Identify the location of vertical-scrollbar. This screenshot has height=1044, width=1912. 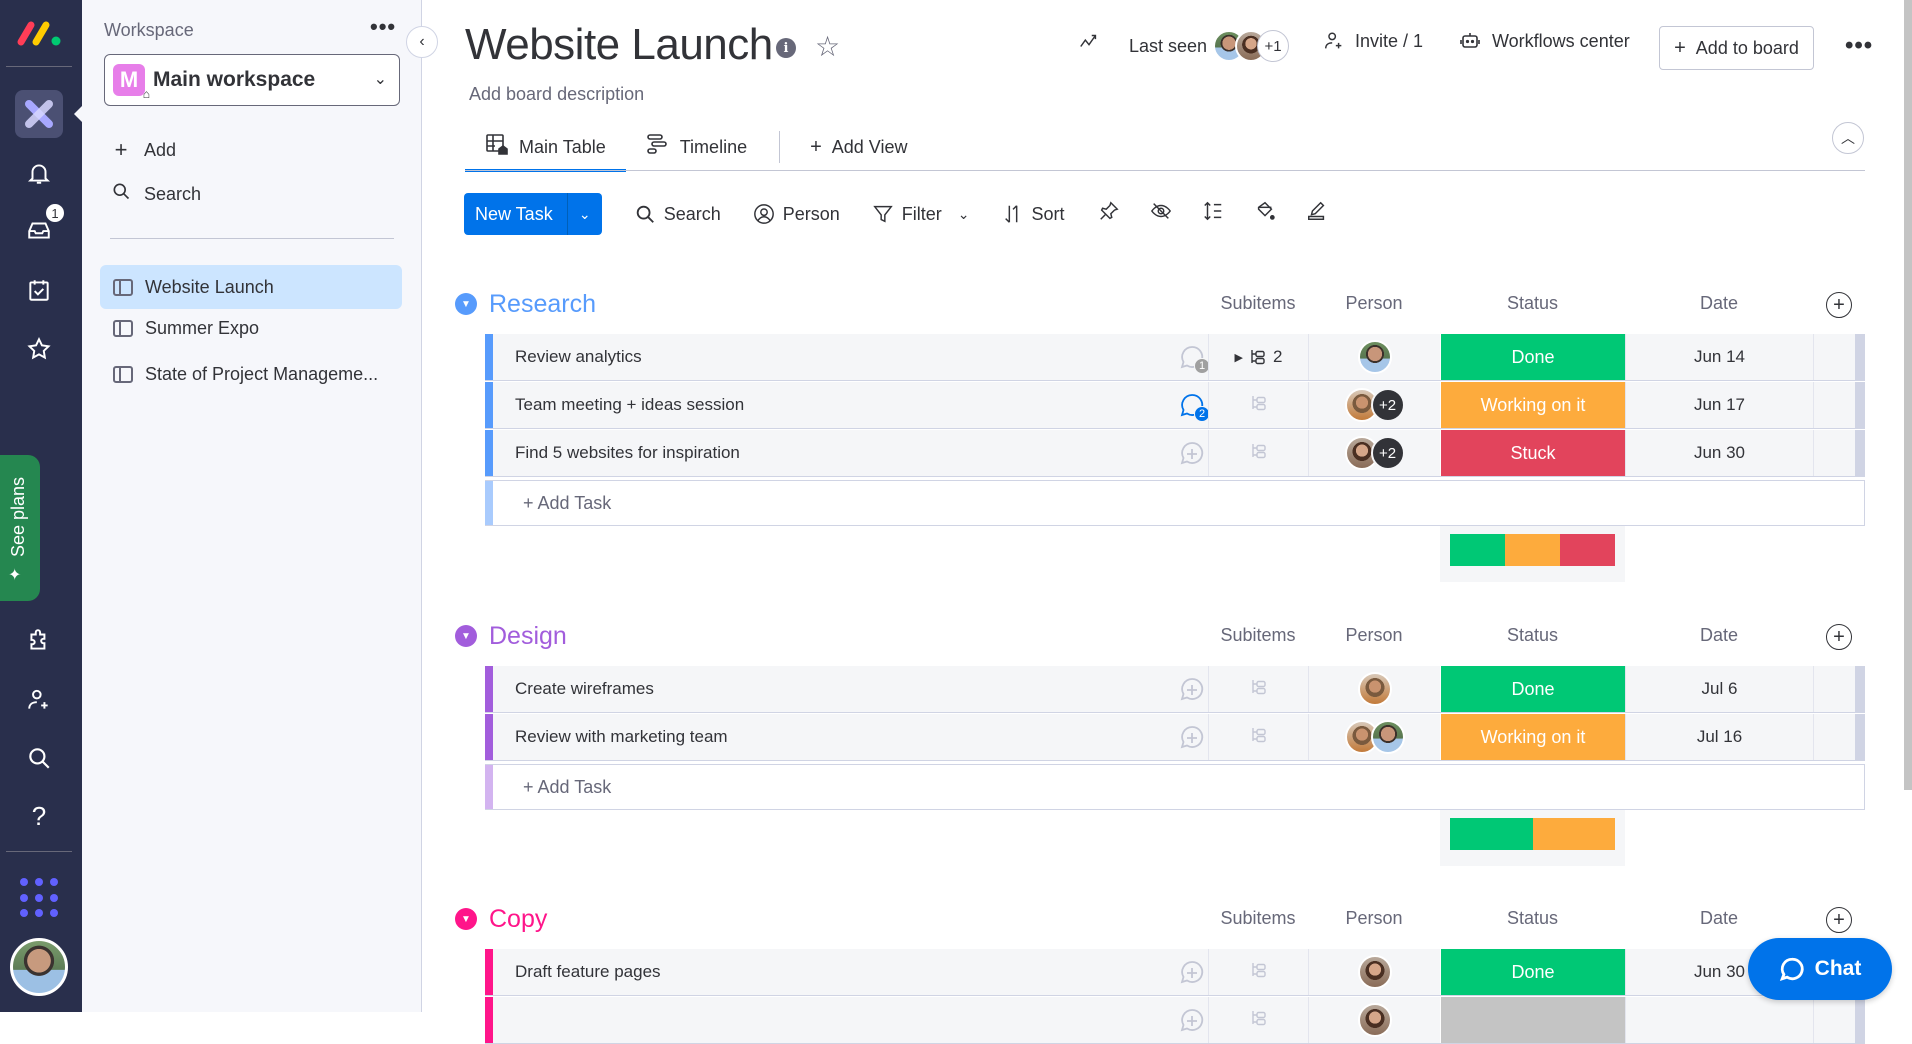
(1908, 395).